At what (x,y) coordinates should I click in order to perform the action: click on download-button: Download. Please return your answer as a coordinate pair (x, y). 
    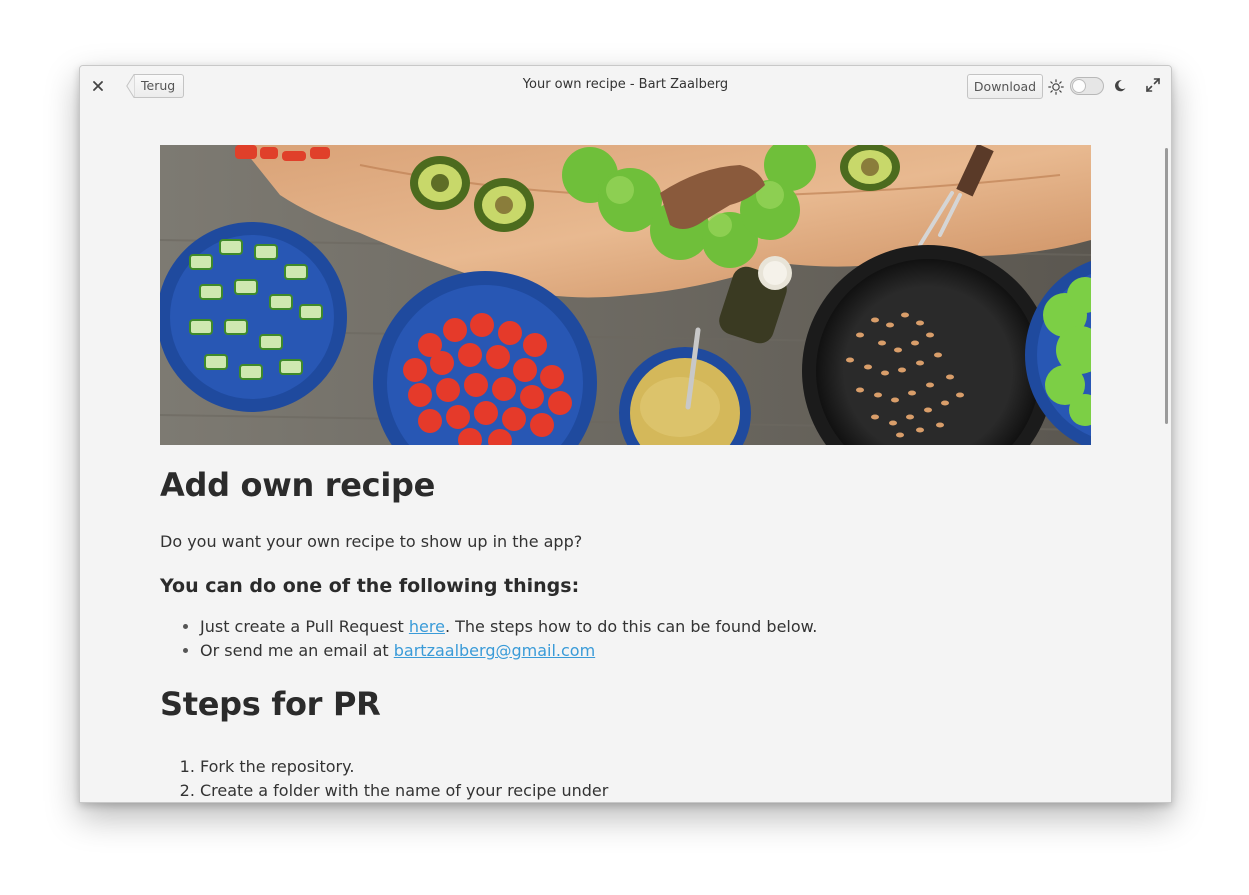
    Looking at the image, I should click on (1005, 86).